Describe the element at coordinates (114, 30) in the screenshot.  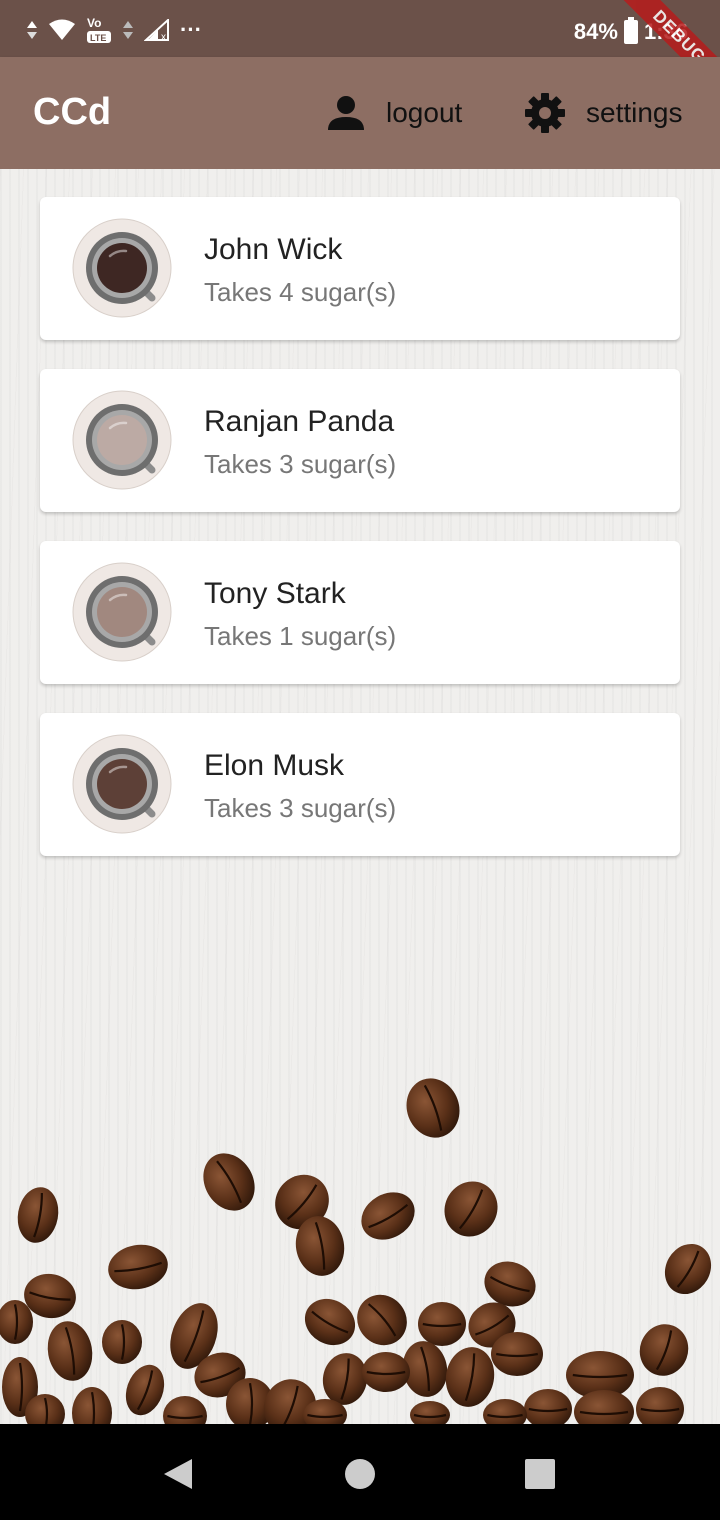
I see `status-icons-left: Vo LTE x ···` at that location.